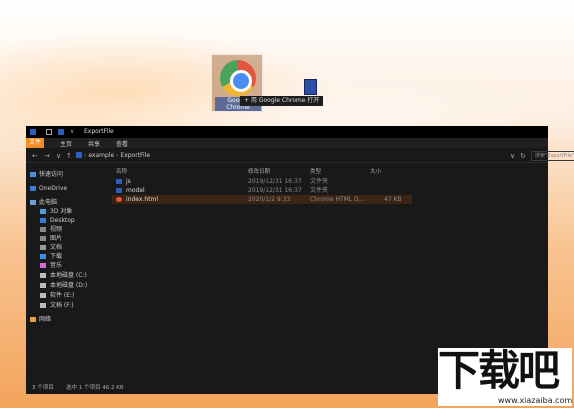 This screenshot has height=408, width=574. What do you see at coordinates (94, 143) in the screenshot?
I see `tab-share: 共享` at bounding box center [94, 143].